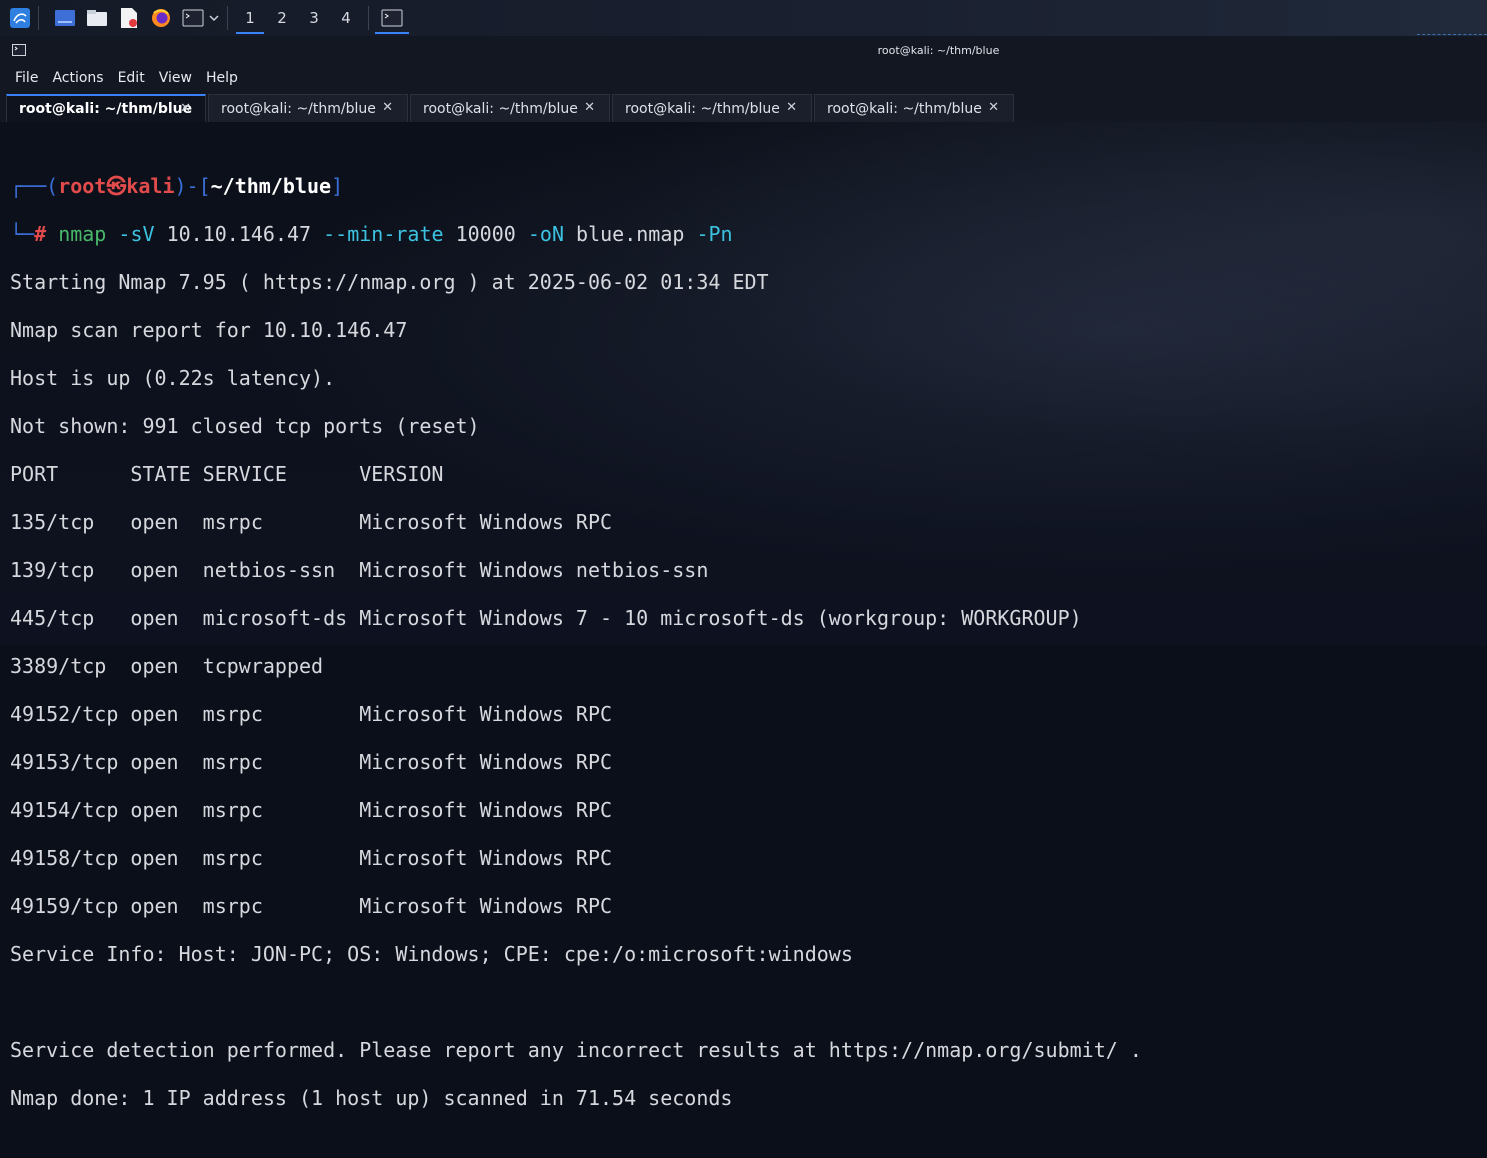 This screenshot has width=1487, height=1158. Describe the element at coordinates (222, 78) in the screenshot. I see `menu-help: Help` at that location.